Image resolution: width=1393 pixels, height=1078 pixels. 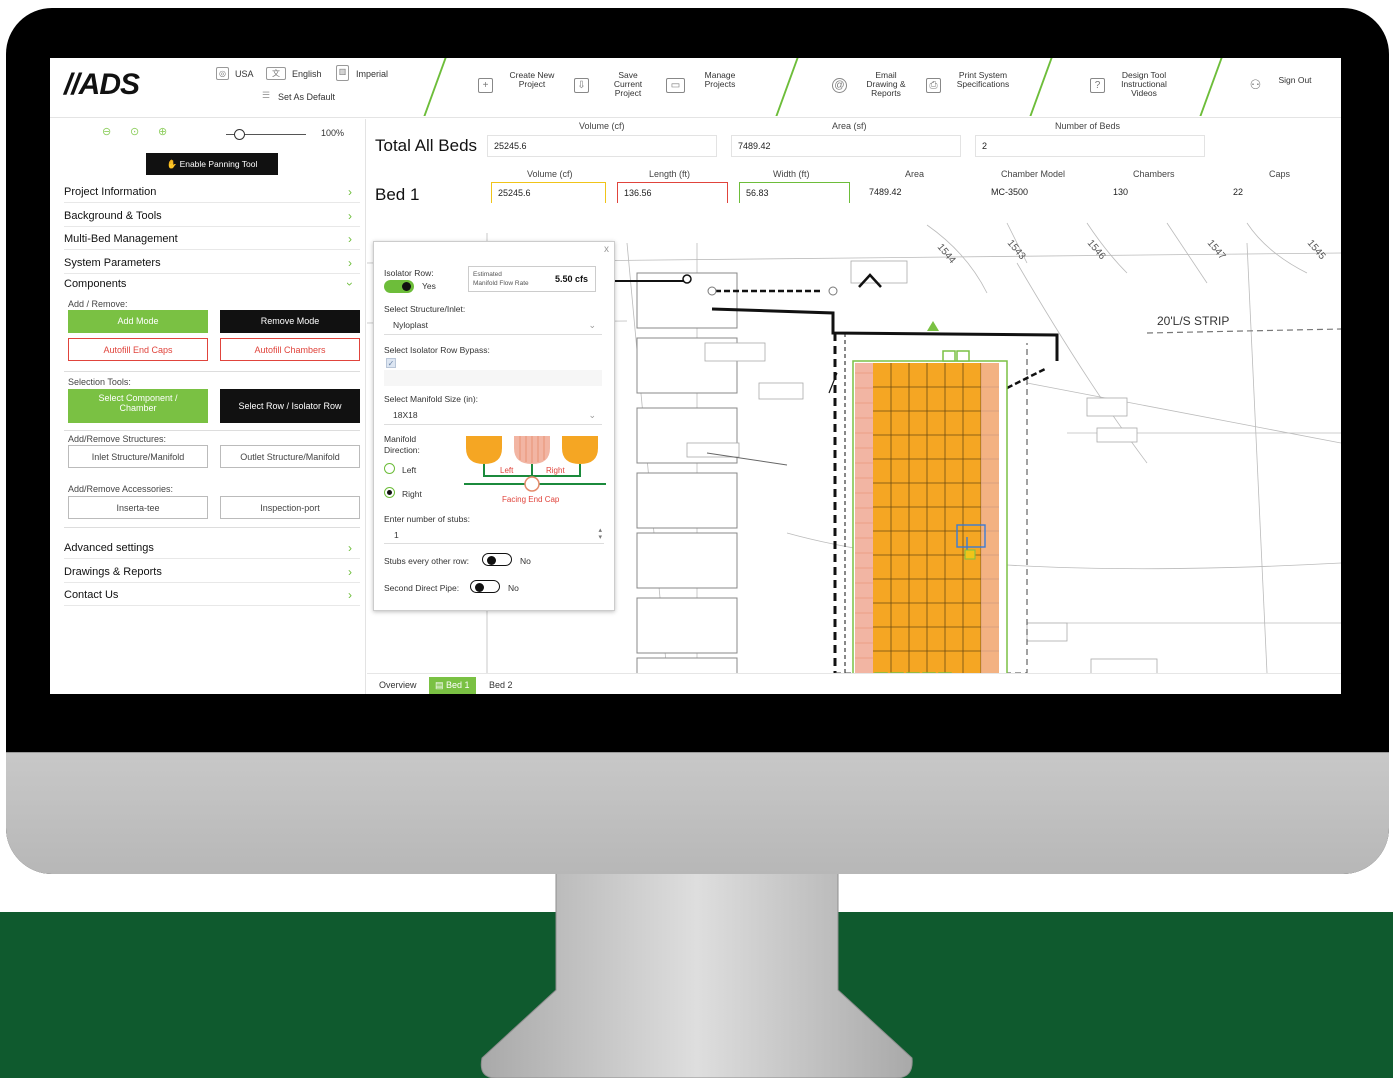 I want to click on outlet-structure-button: Outlet Structure/Manifold, so click(x=290, y=456).